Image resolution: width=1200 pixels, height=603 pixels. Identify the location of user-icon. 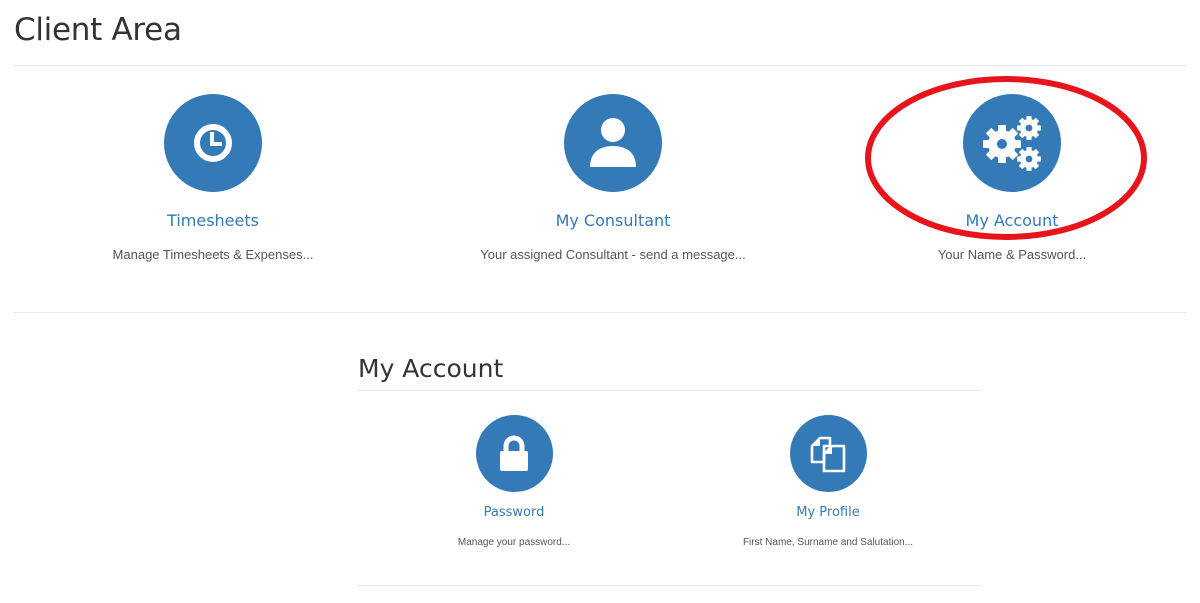
(613, 142).